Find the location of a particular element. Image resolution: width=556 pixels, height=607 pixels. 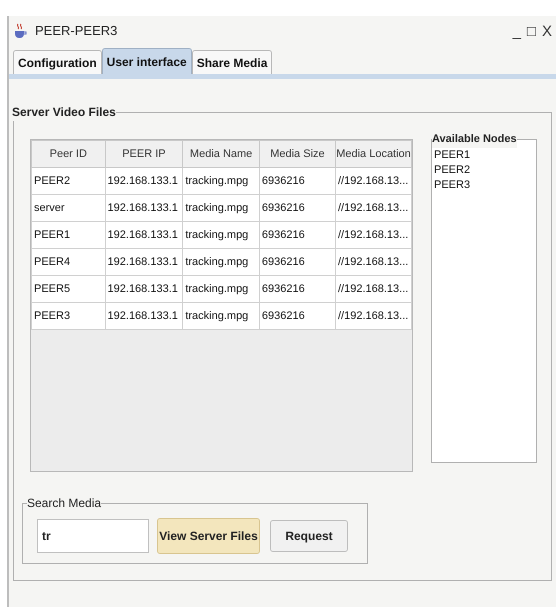

column-header: Peer ID is located at coordinates (69, 154).